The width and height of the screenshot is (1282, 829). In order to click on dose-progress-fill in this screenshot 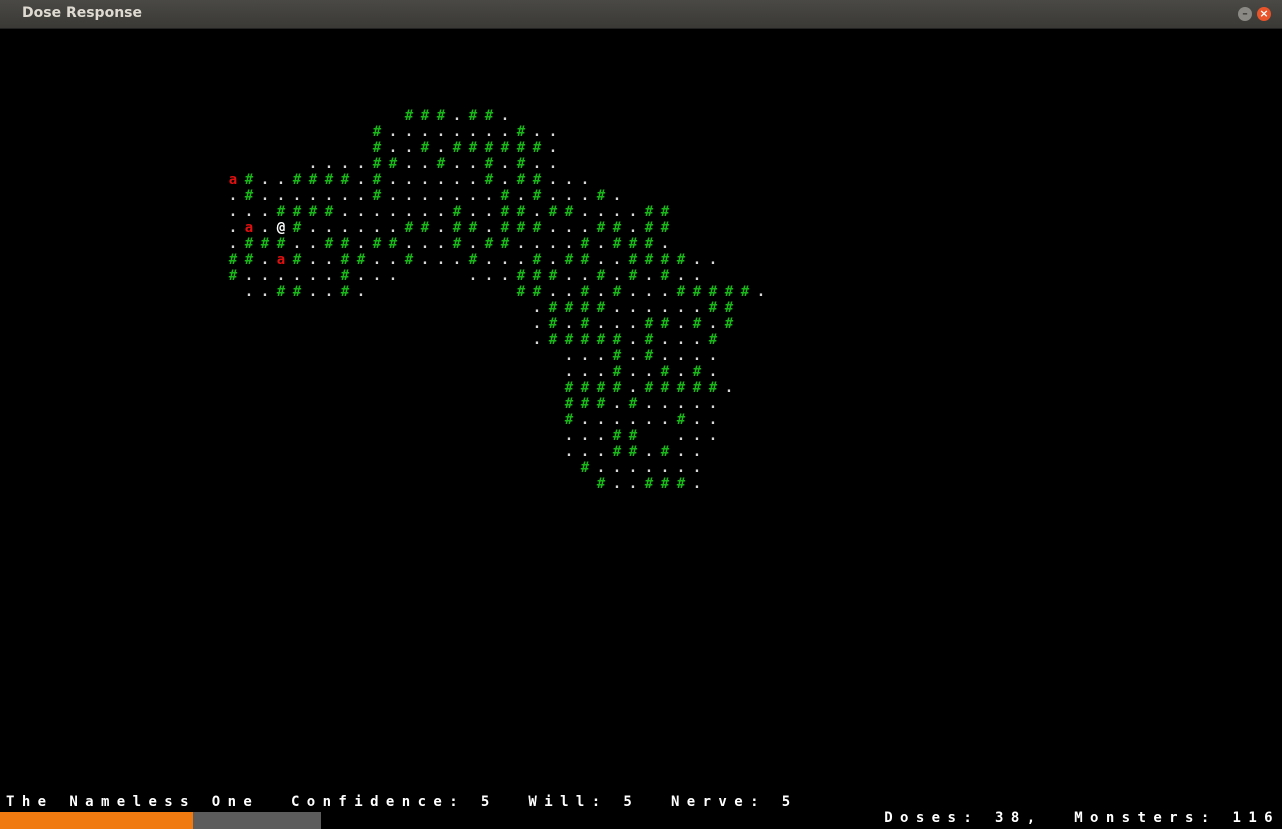, I will do `click(96, 820)`.